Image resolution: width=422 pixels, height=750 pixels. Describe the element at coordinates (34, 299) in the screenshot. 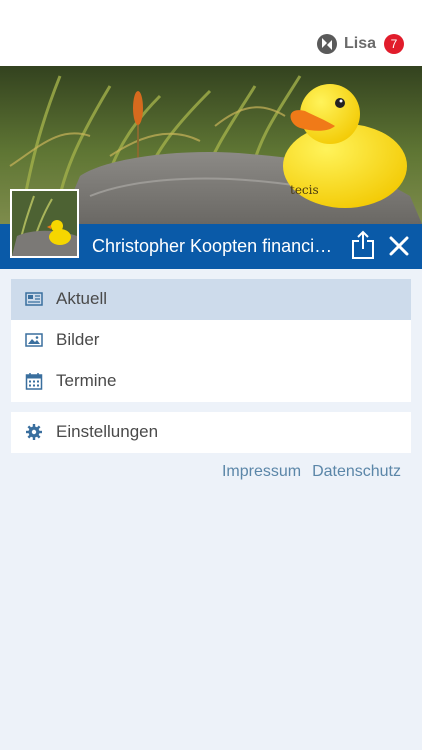

I see `newspaper-icon` at that location.